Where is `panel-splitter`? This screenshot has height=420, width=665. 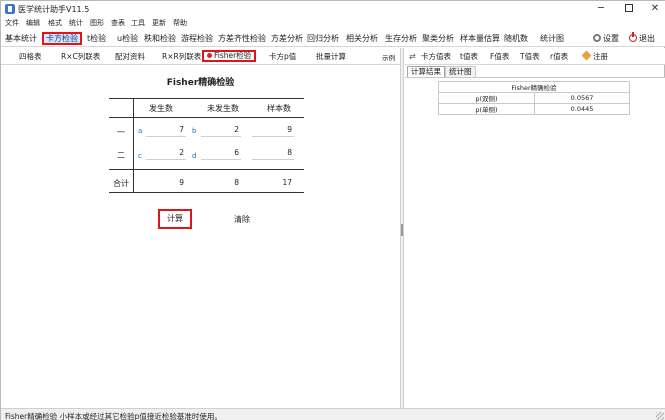 panel-splitter is located at coordinates (402, 228).